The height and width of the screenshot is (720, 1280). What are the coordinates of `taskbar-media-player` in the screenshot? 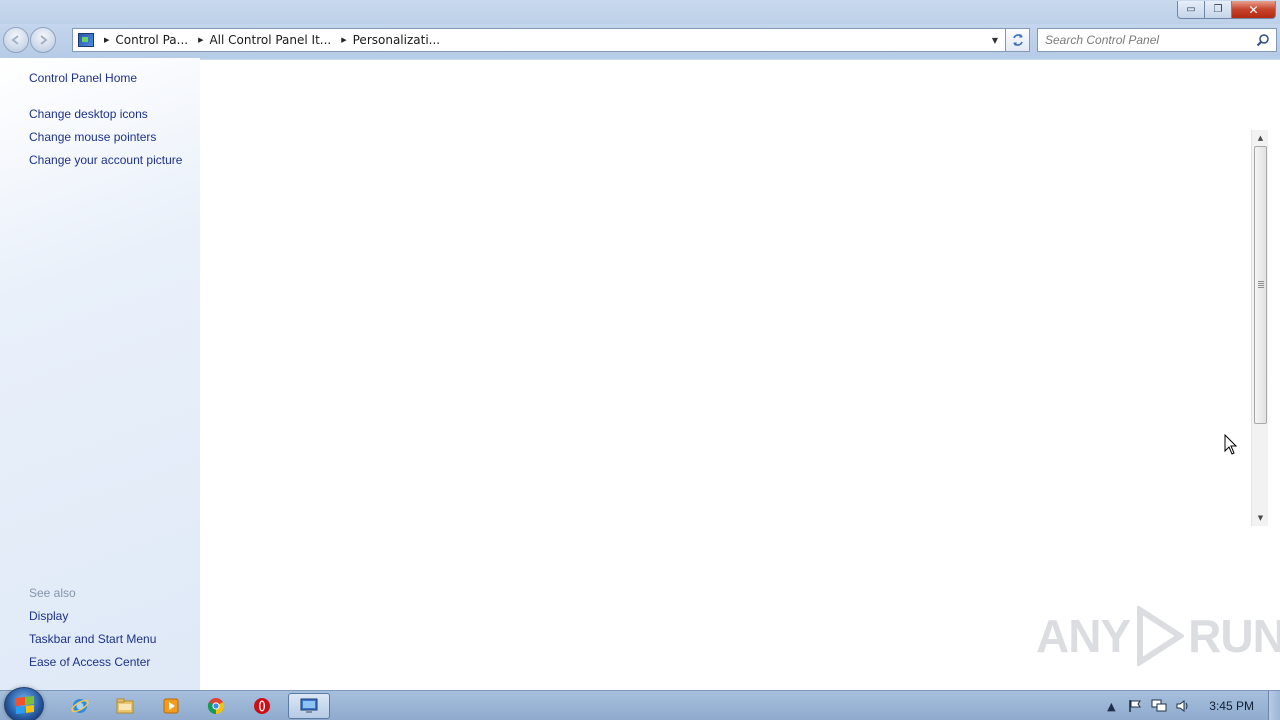 It's located at (171, 706).